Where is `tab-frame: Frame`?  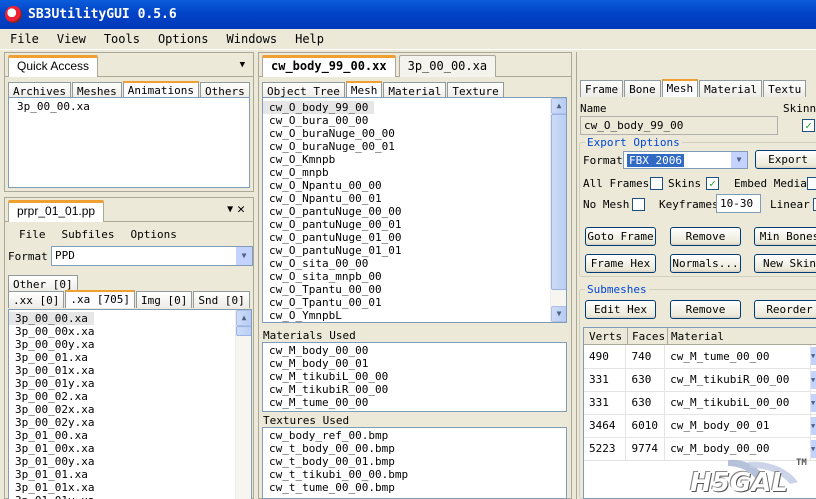 tab-frame: Frame is located at coordinates (602, 88).